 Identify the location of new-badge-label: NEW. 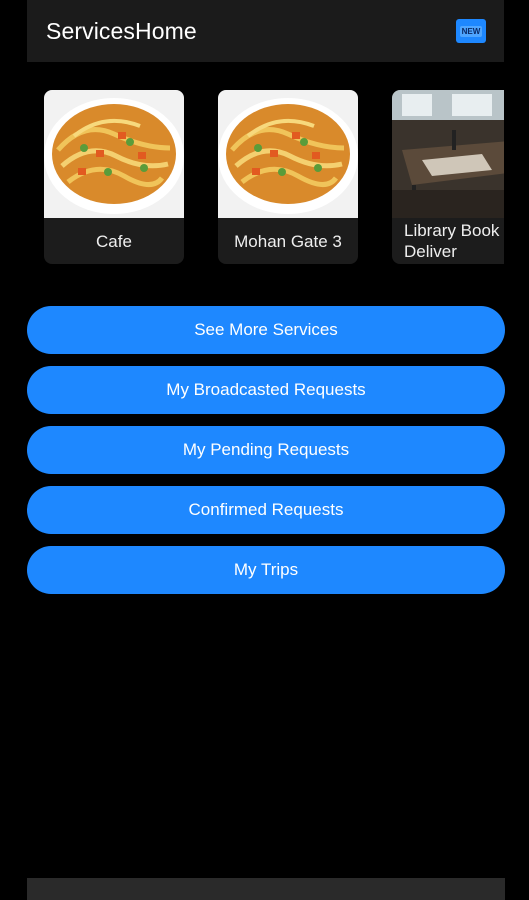
(471, 31).